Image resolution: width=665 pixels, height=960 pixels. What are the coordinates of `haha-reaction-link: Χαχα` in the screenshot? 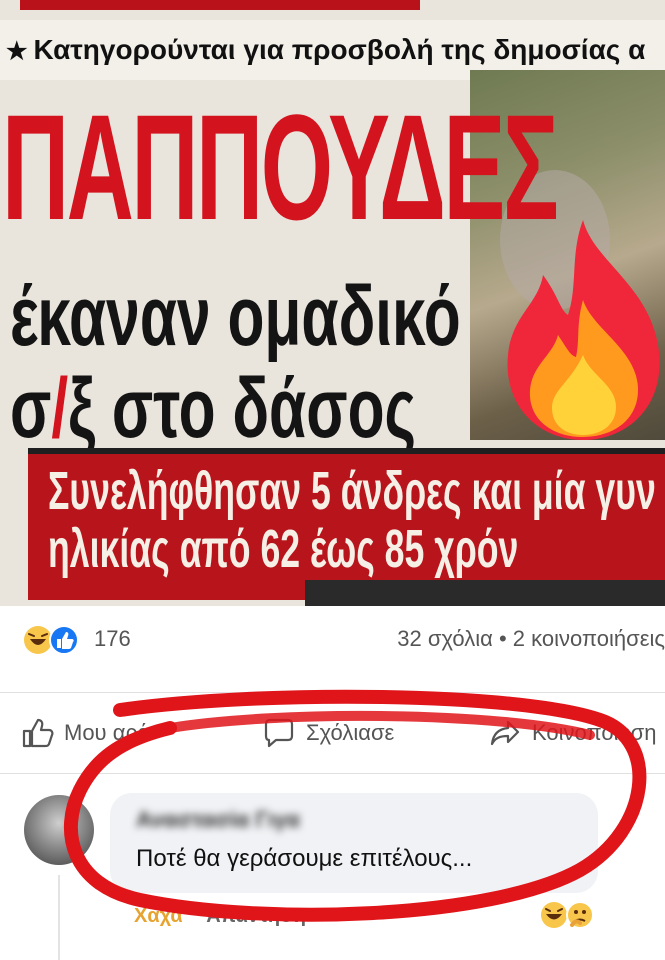 It's located at (158, 916).